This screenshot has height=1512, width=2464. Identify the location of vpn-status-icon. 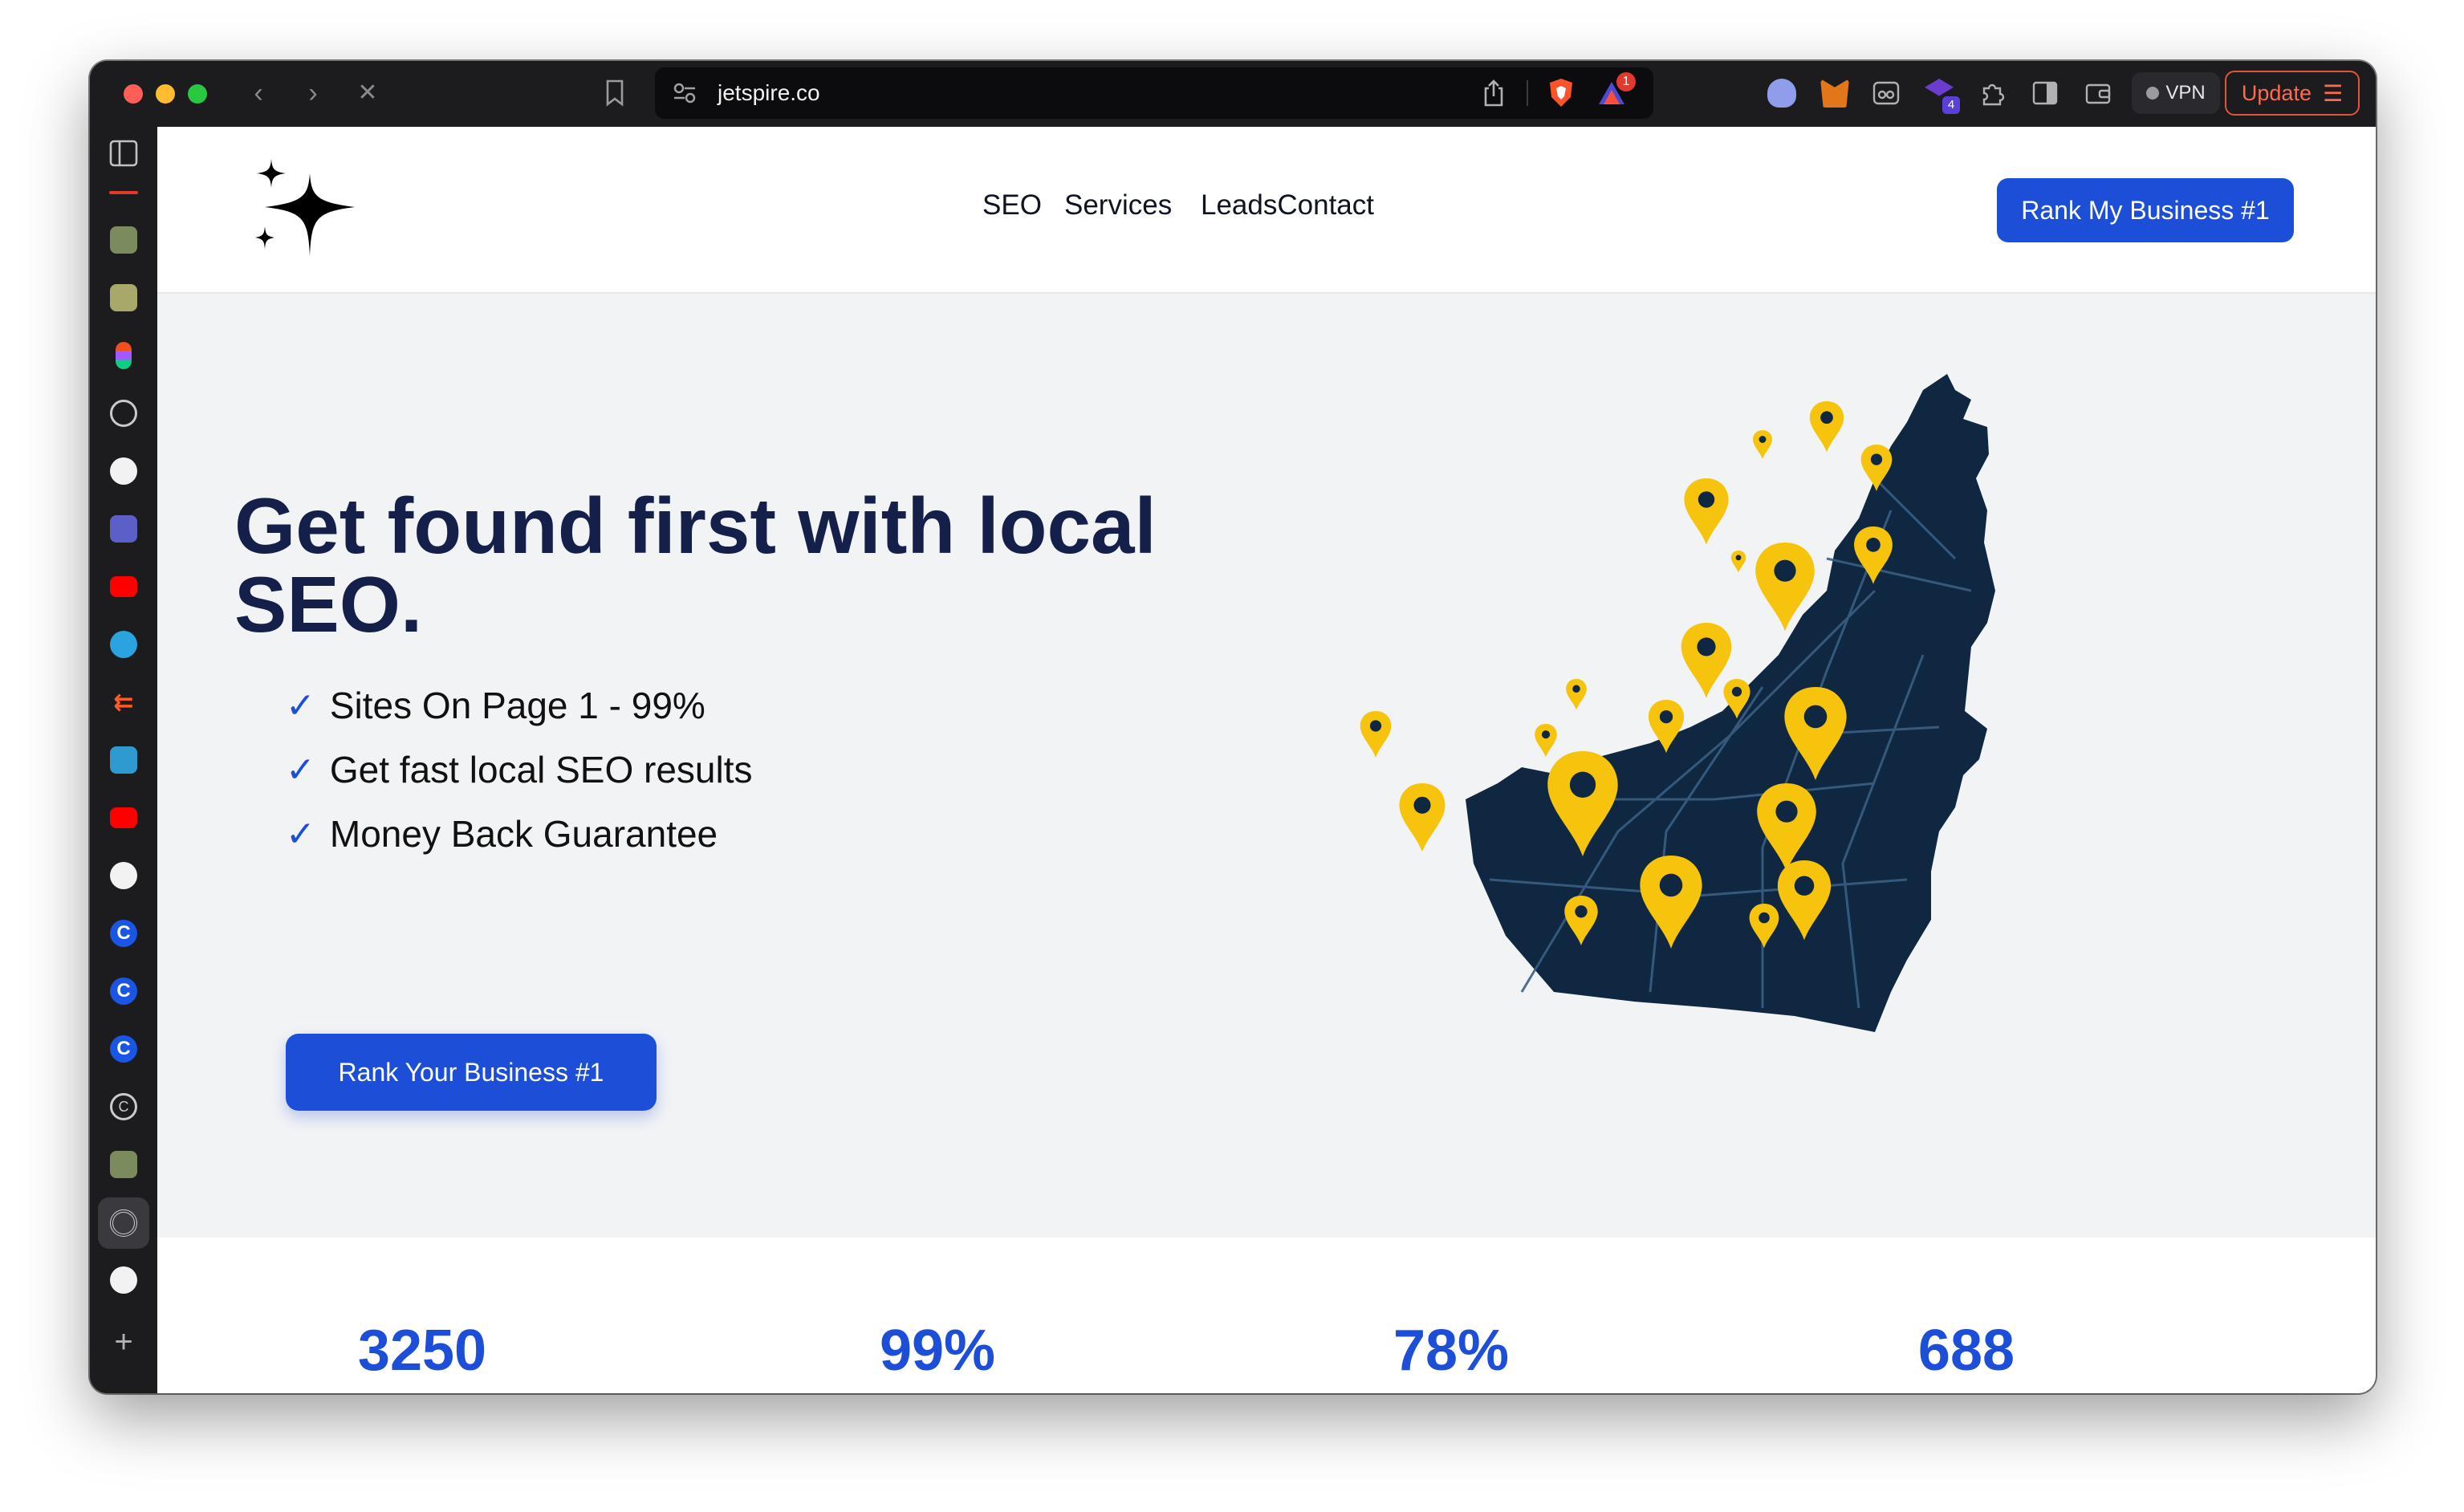
(2153, 93).